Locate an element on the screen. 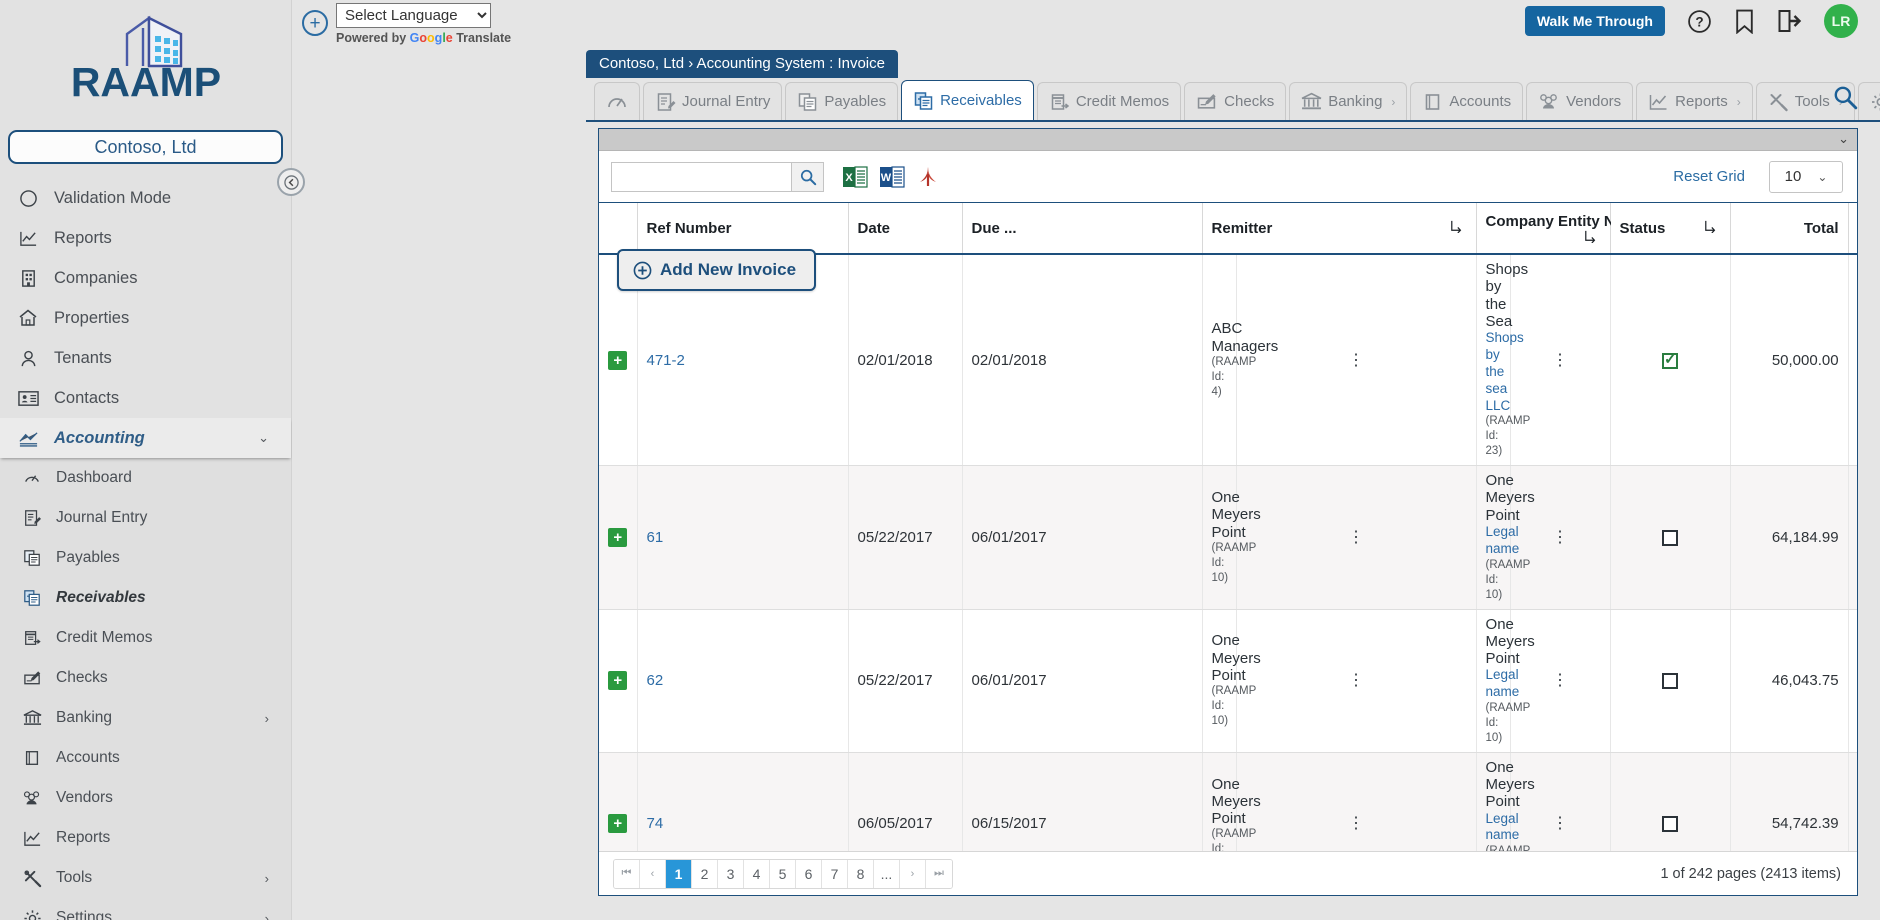 Image resolution: width=1880 pixels, height=920 pixels. tab-checks: Checks is located at coordinates (1235, 101).